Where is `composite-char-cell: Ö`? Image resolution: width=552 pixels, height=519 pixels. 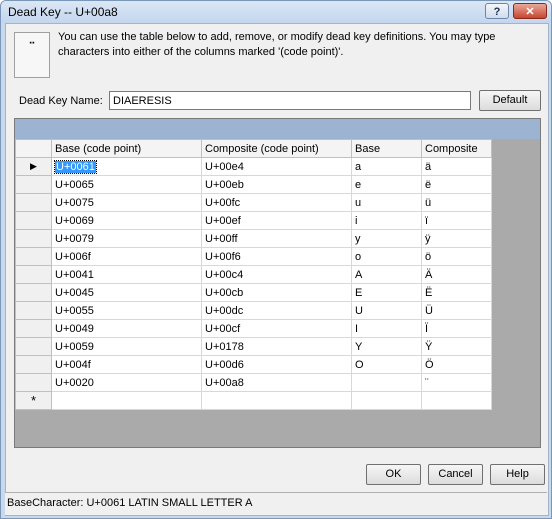
composite-char-cell: Ö is located at coordinates (456, 364).